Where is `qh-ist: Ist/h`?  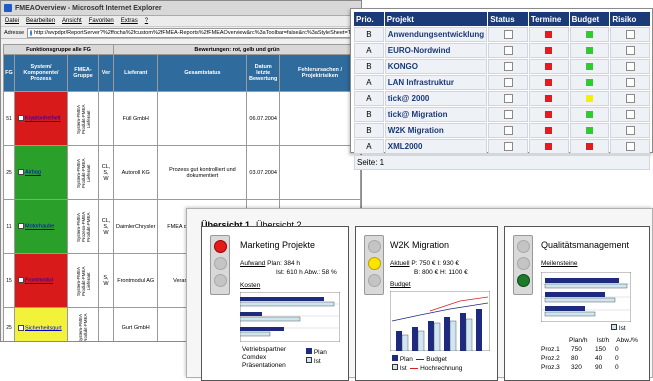
qh-ist: Ist/h is located at coordinates (603, 340).